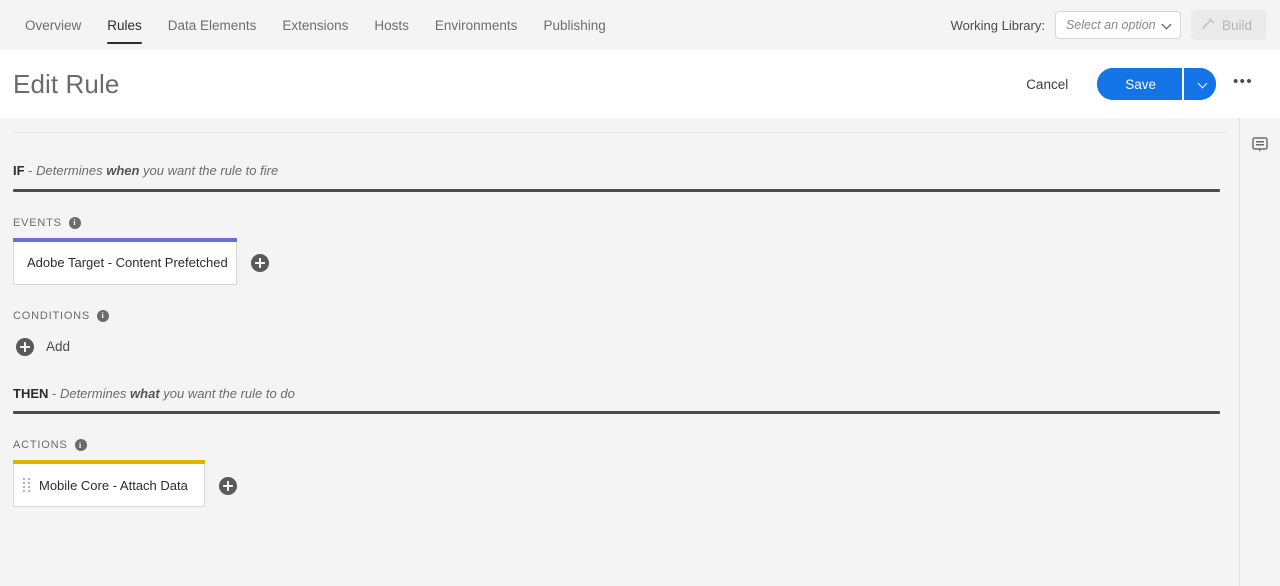 Image resolution: width=1280 pixels, height=586 pixels. What do you see at coordinates (619, 484) in the screenshot?
I see `actions-row: Mobile Core - Attach Data` at bounding box center [619, 484].